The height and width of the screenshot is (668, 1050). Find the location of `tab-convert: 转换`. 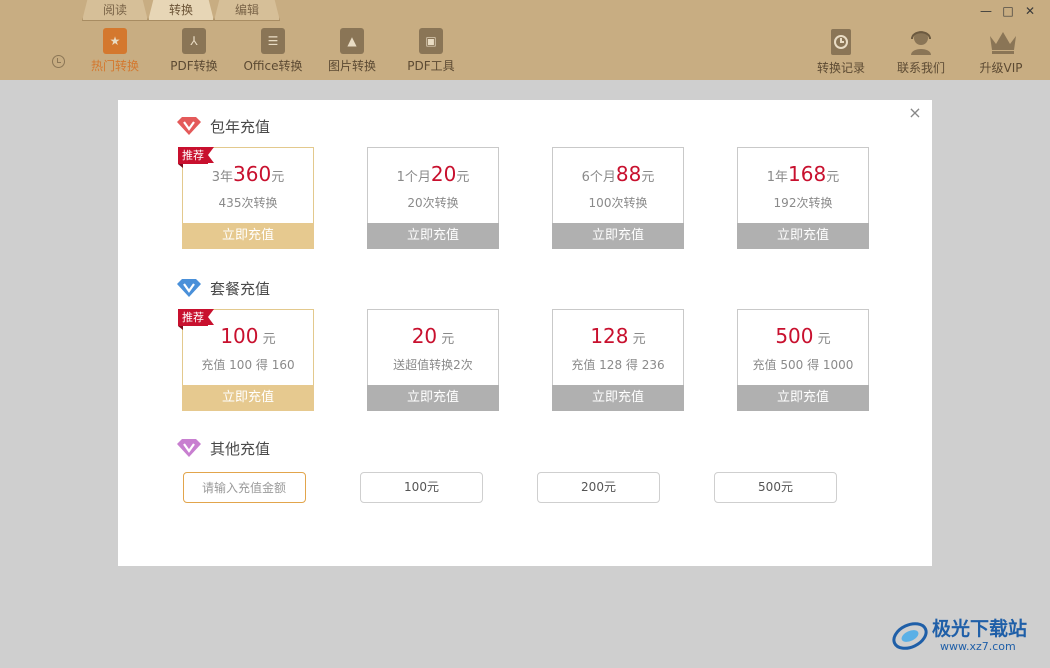

tab-convert: 转换 is located at coordinates (181, 10).